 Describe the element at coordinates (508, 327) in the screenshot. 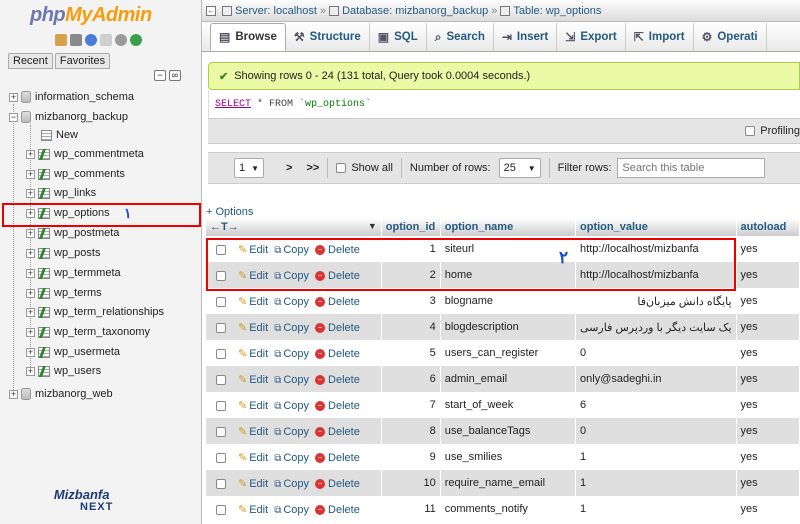

I see `cell-option-name: blogdescription` at that location.